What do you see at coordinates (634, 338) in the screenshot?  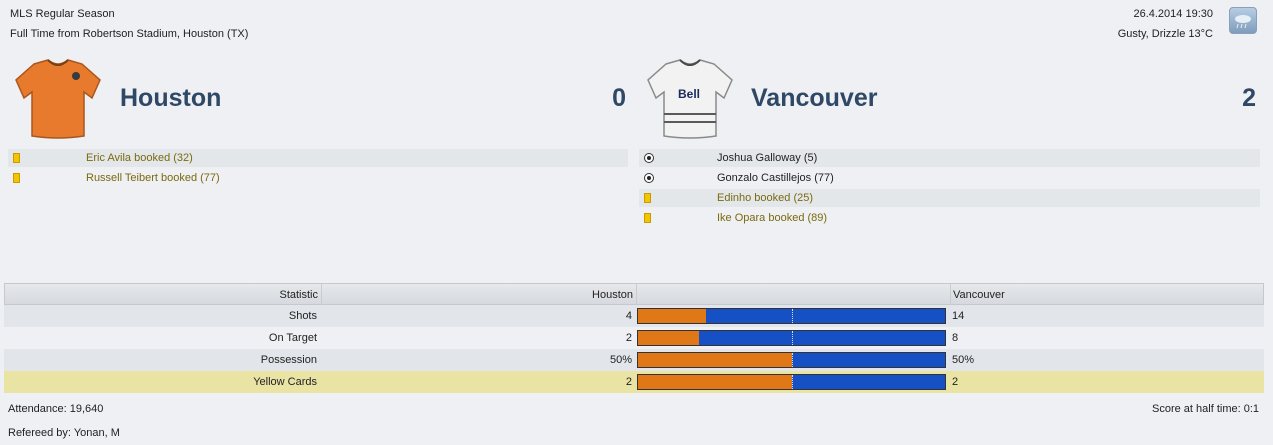 I see `stats-row-on-target: On Target 2 8` at bounding box center [634, 338].